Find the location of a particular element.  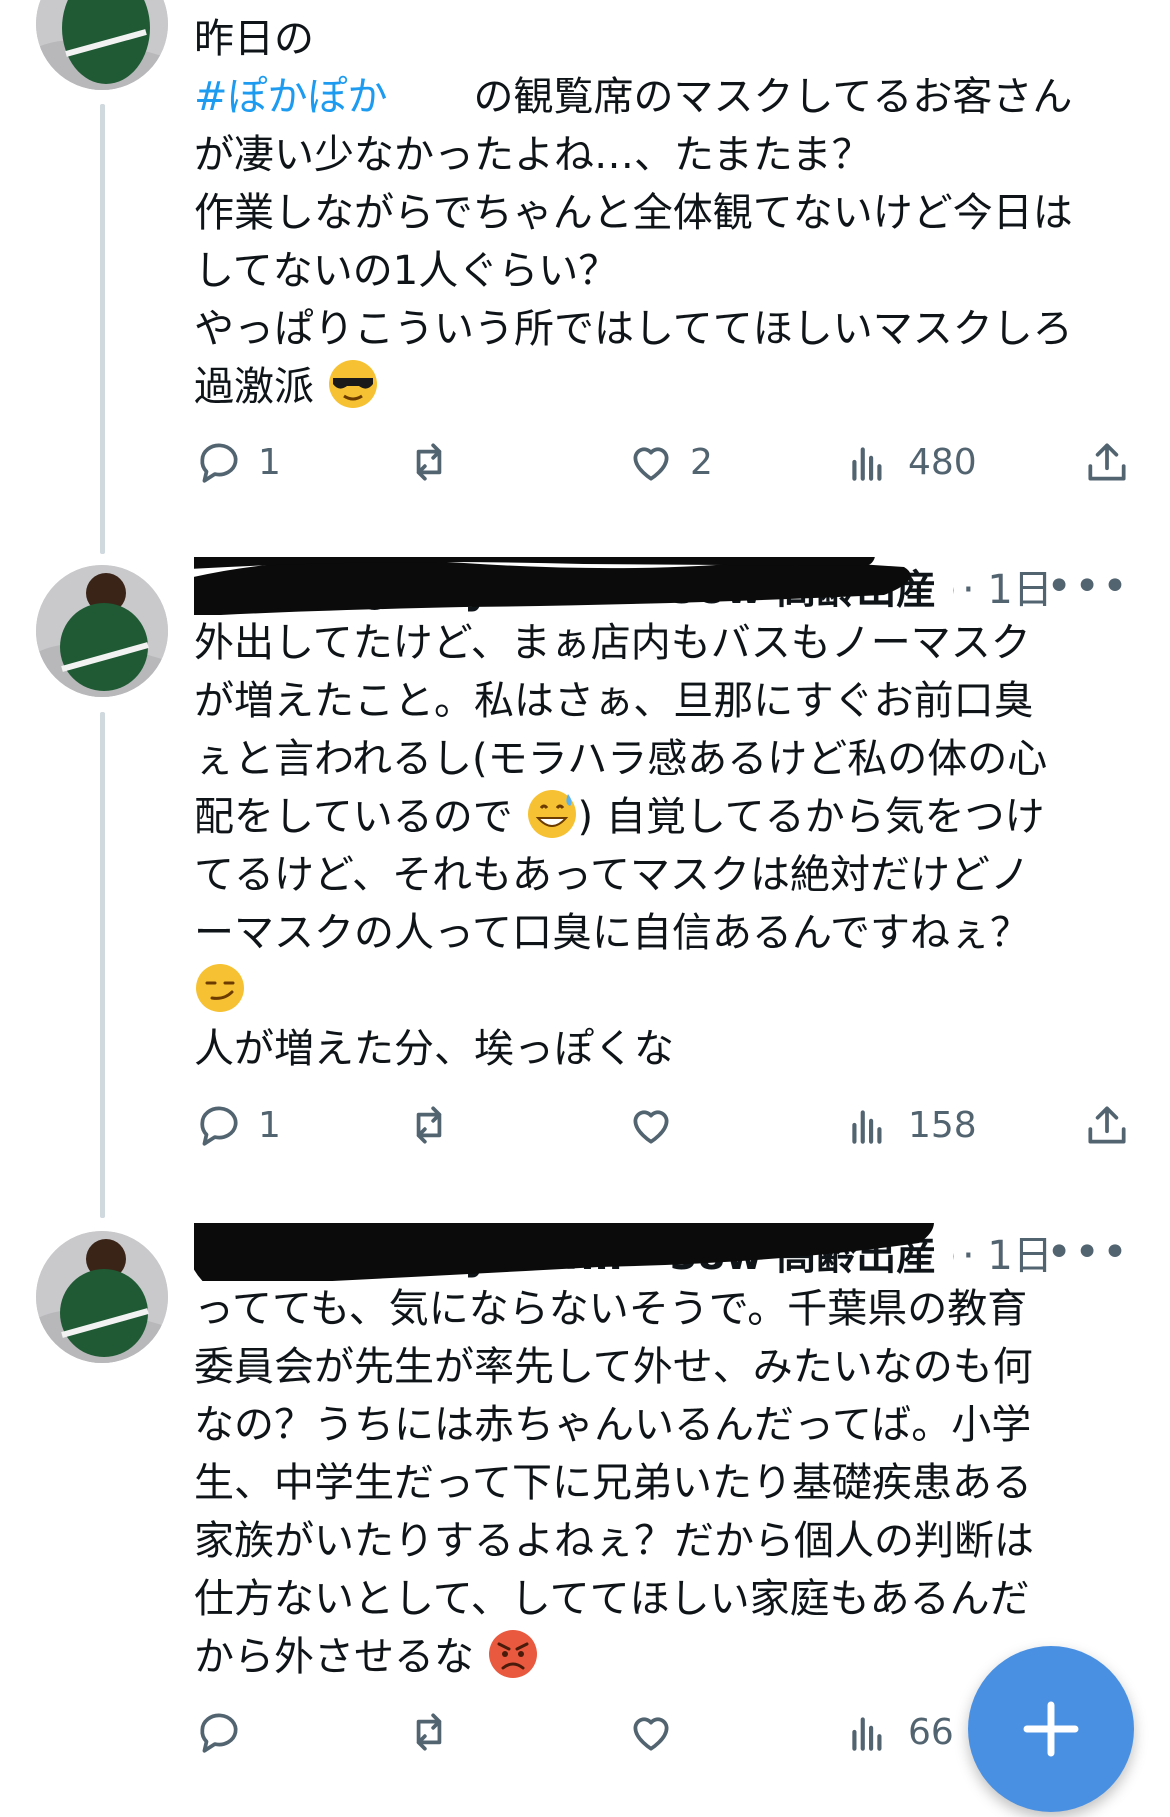

sunglasses-emoji is located at coordinates (352, 384).